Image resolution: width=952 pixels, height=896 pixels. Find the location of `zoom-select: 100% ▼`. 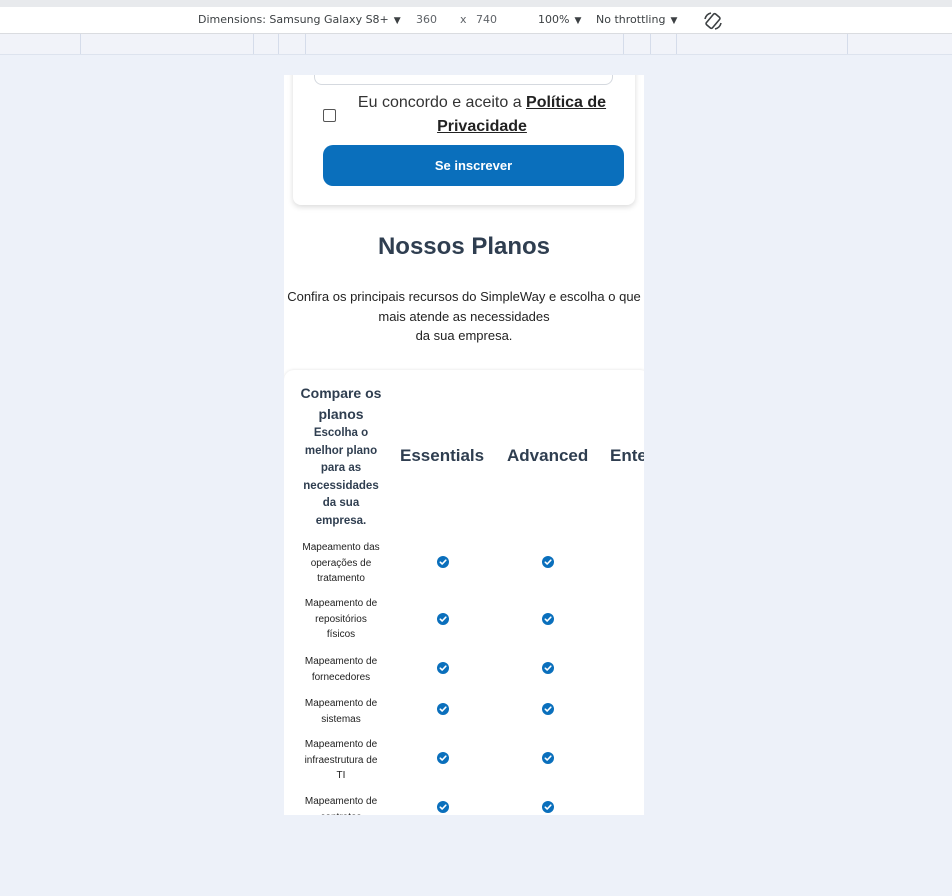

zoom-select: 100% ▼ is located at coordinates (559, 19).